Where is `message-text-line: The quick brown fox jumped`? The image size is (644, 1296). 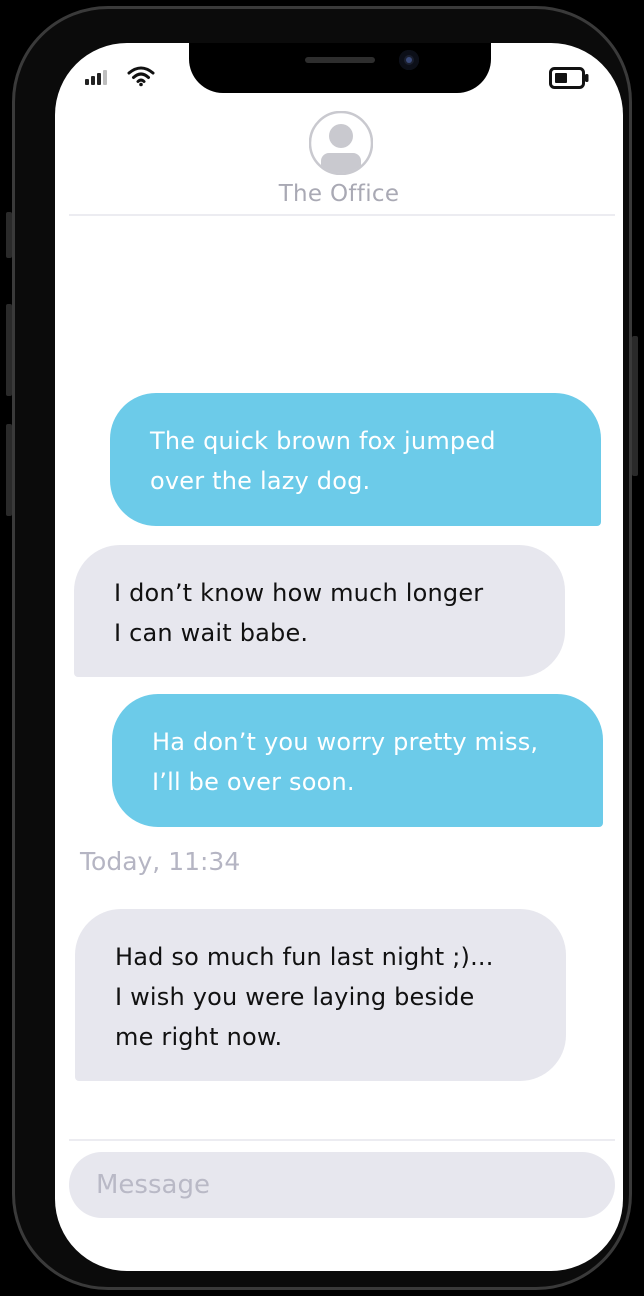
message-text-line: The quick brown fox jumped is located at coordinates (323, 441).